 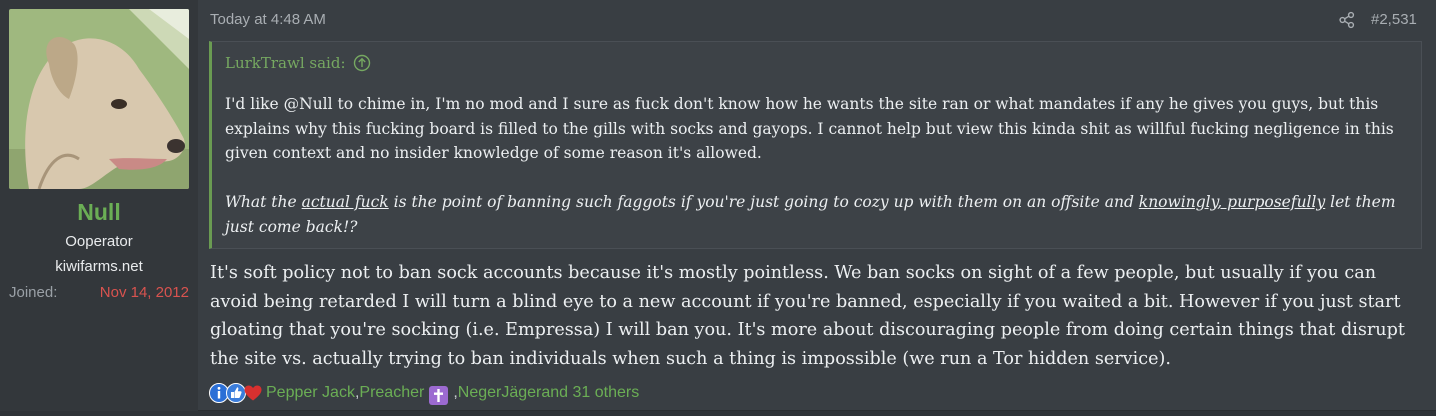 I want to click on quote-header: LurkTrawl said:, so click(x=298, y=63).